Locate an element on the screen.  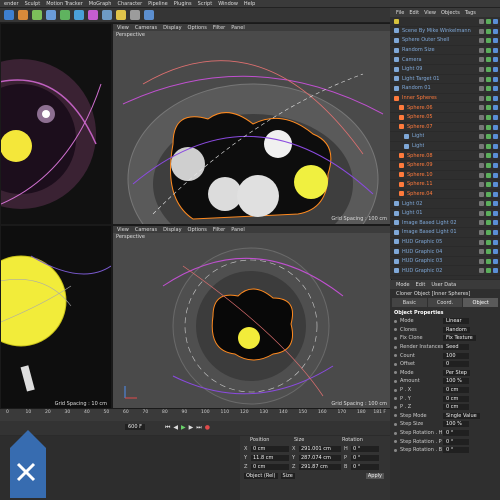
go-to-start-icon: ⏮ is located at coordinates (167, 428).